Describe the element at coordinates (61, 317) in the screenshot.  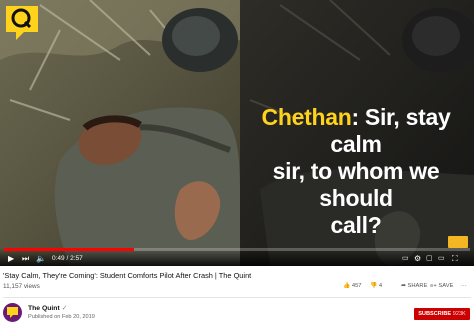
I see `publish-date: Published on Feb 20, 2019` at that location.